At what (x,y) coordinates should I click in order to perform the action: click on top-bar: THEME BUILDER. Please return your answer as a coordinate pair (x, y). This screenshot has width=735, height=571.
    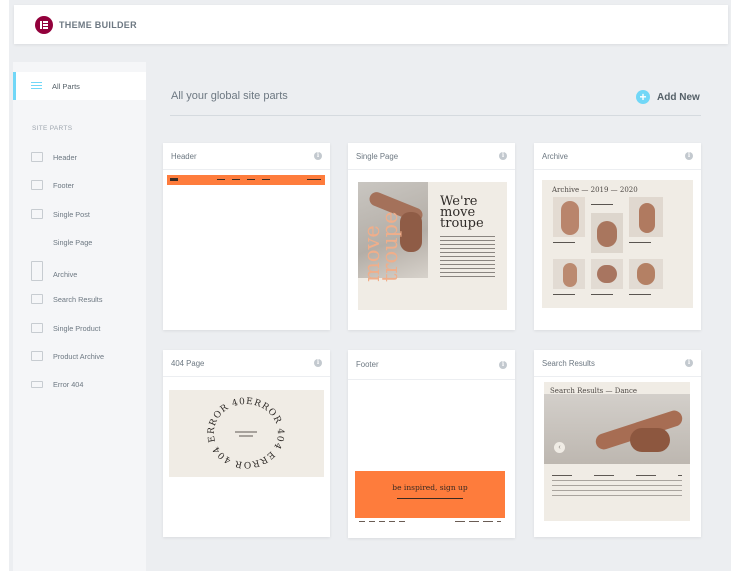
    Looking at the image, I should click on (371, 24).